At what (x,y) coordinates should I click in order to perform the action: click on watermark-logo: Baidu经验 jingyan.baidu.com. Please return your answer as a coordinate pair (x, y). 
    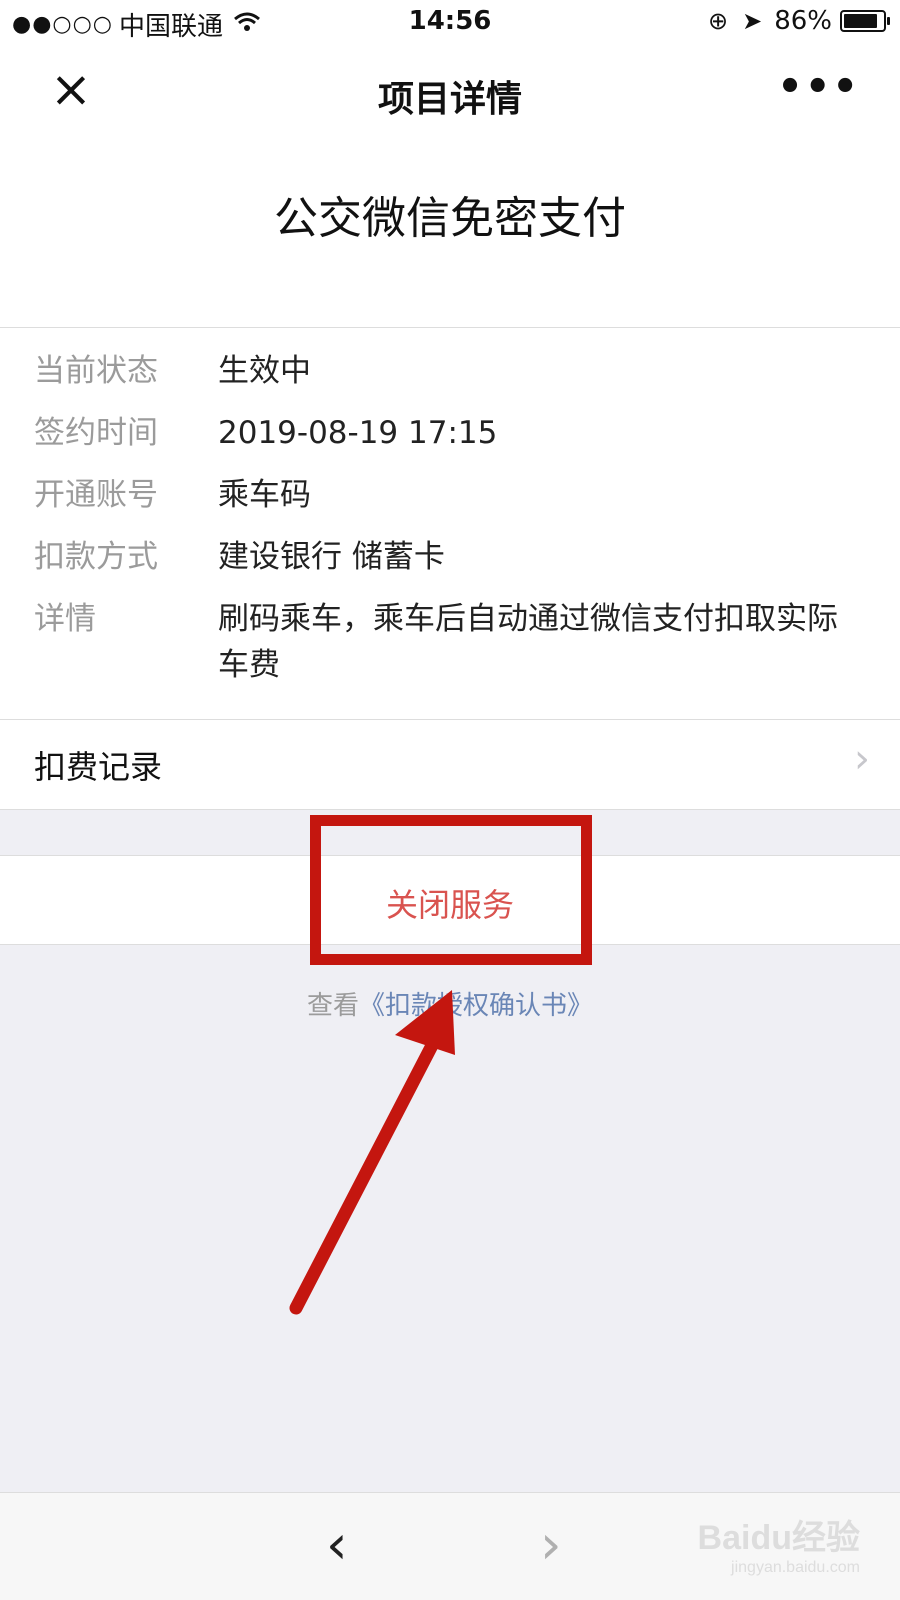
    Looking at the image, I should click on (779, 1543).